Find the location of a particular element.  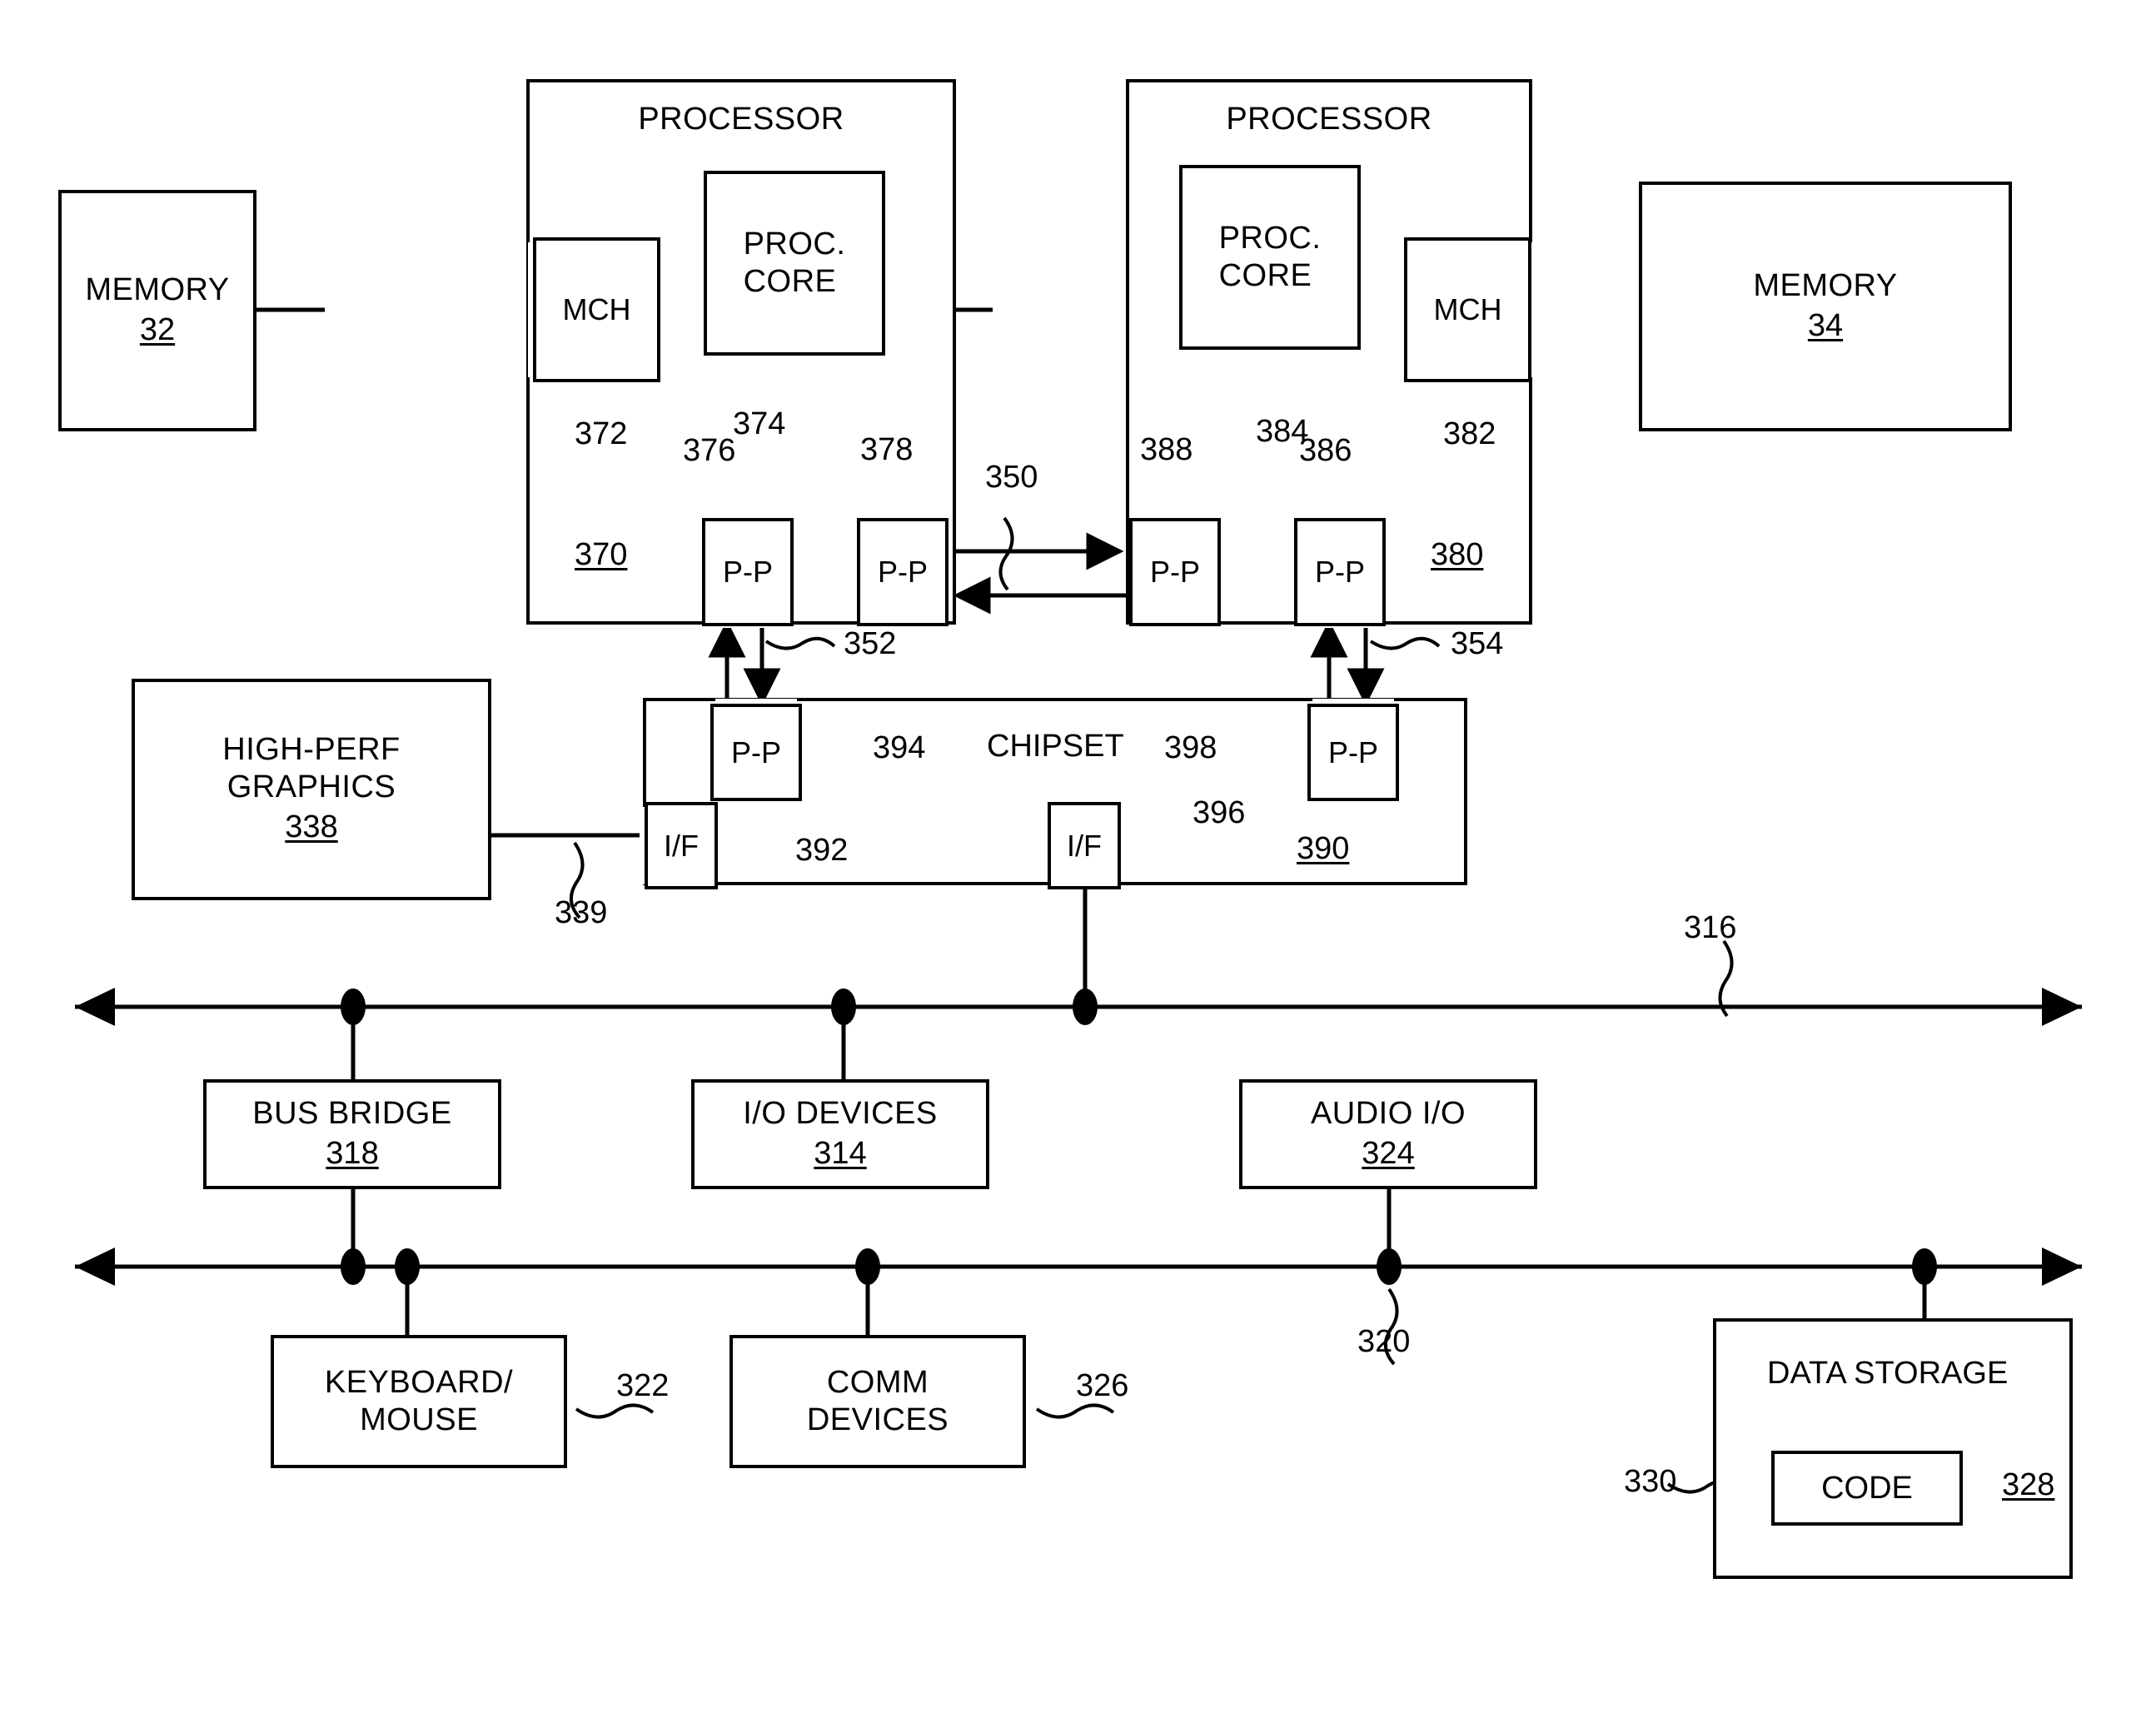

audio-io-324-block: AUDIO I/O 324 is located at coordinates (1388, 1134).